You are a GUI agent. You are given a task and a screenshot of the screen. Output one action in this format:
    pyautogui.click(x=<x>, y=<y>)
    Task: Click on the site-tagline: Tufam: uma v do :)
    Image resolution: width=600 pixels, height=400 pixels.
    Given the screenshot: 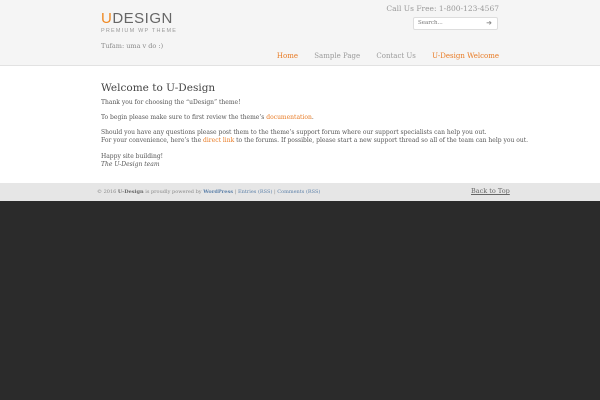 What is the action you would take?
    pyautogui.click(x=132, y=46)
    